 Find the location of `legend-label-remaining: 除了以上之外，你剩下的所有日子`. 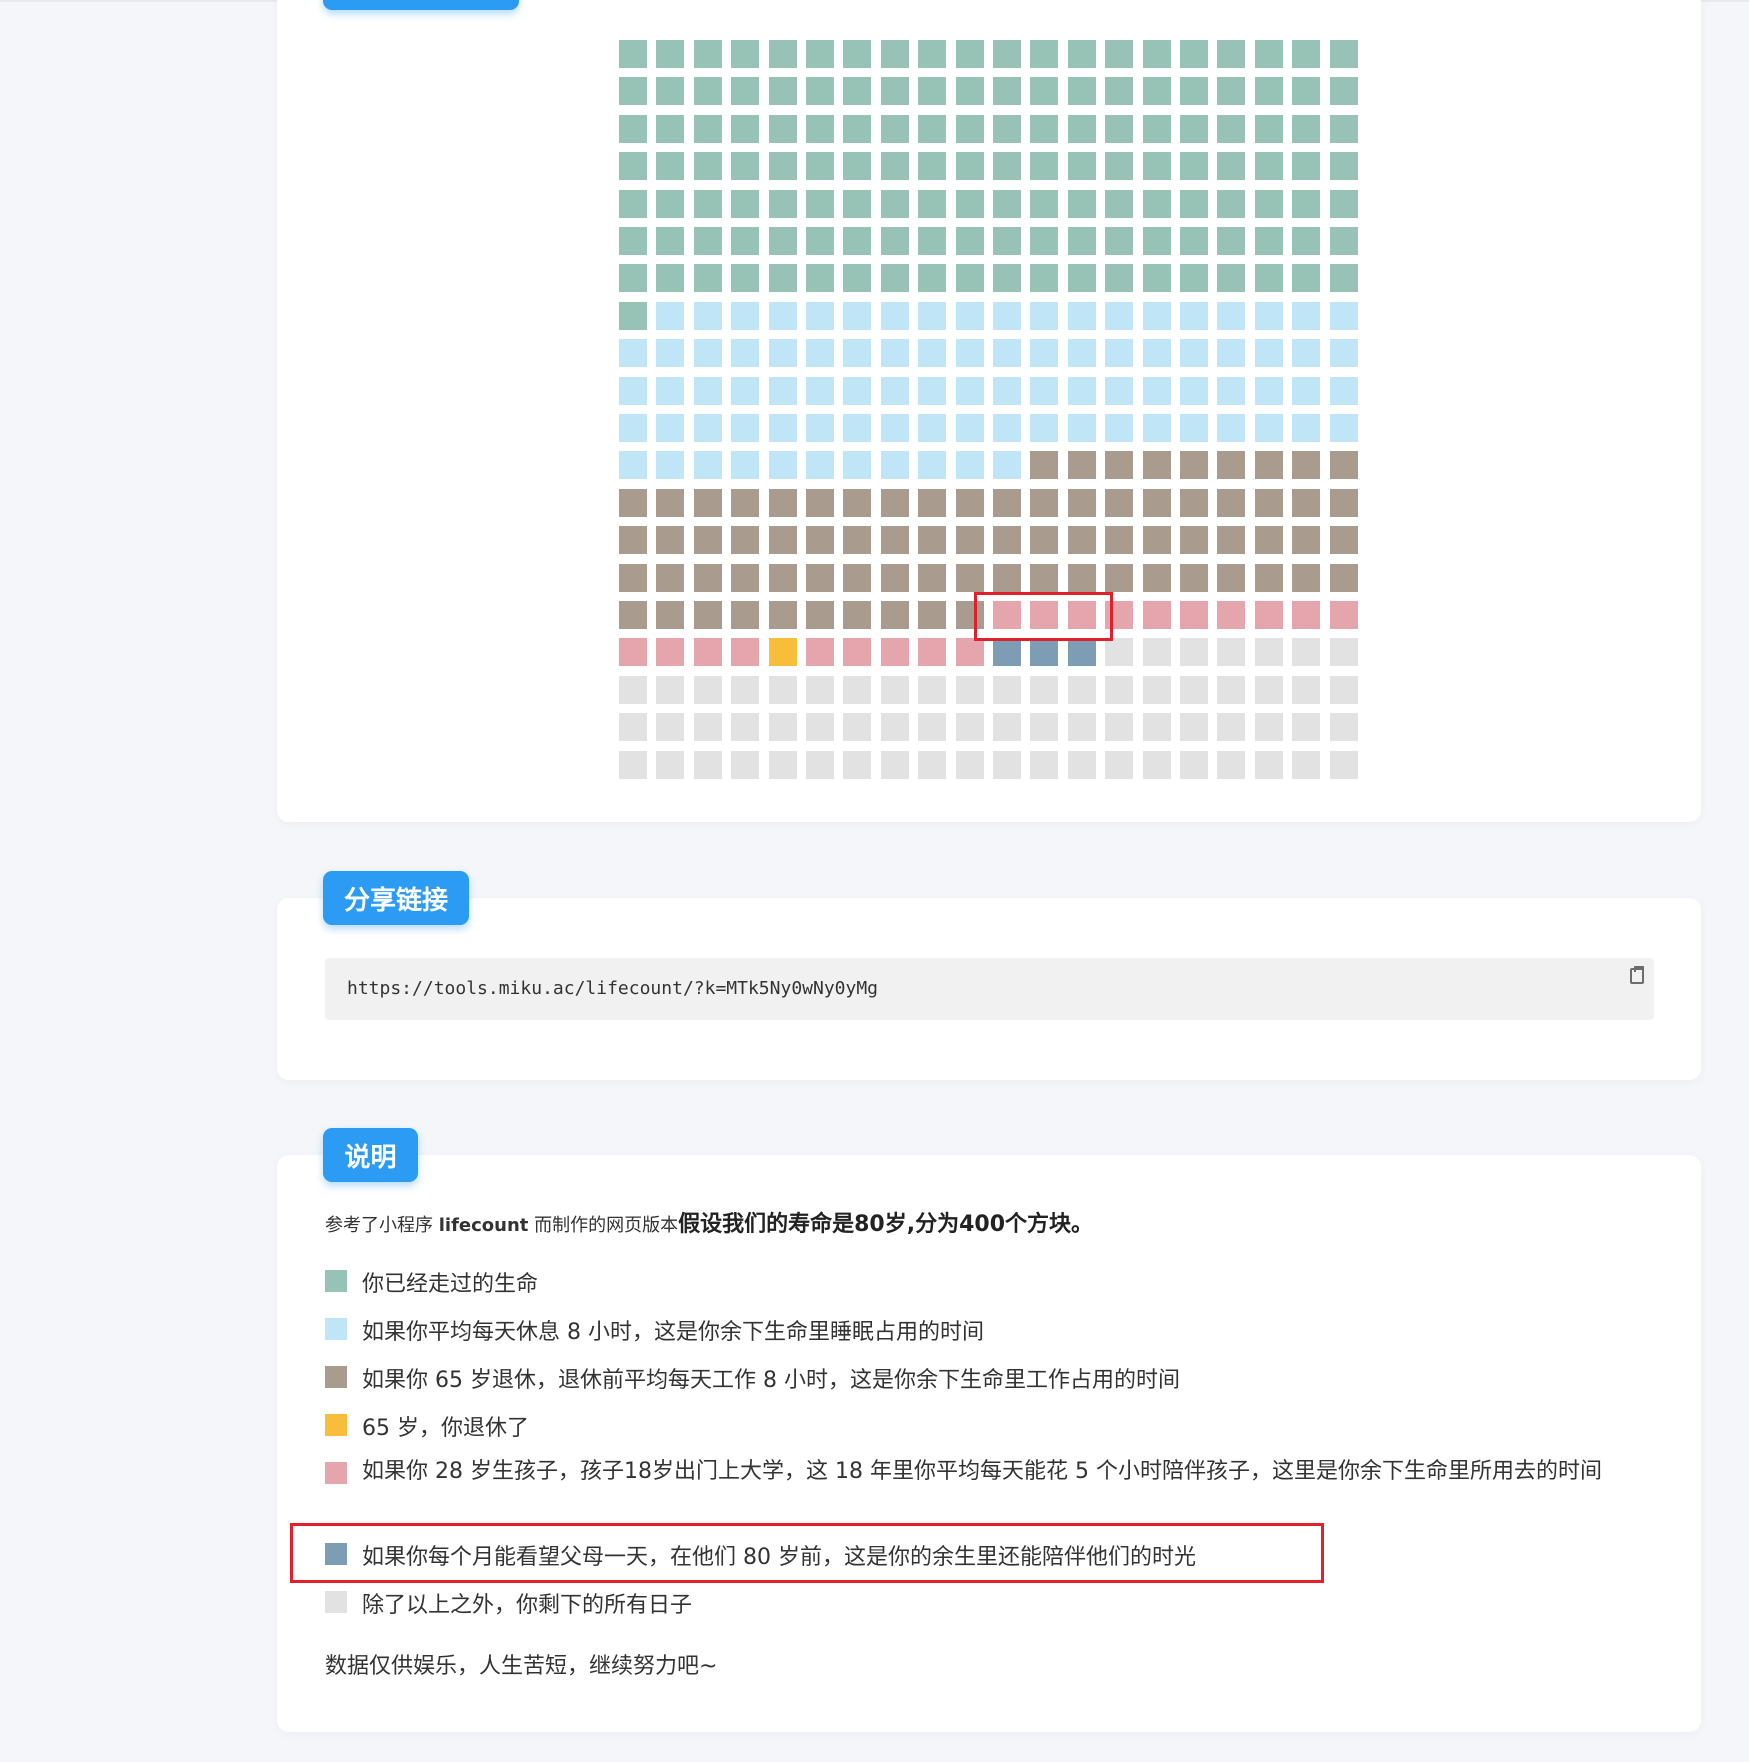

legend-label-remaining: 除了以上之外，你剩下的所有日子 is located at coordinates (527, 1605).